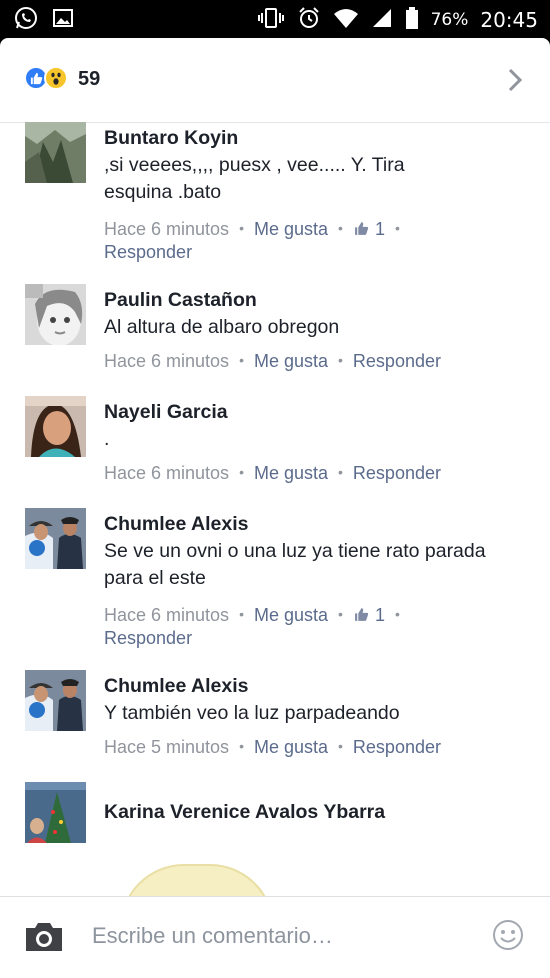 The image size is (550, 978). Describe the element at coordinates (508, 937) in the screenshot. I see `emoji-icon` at that location.